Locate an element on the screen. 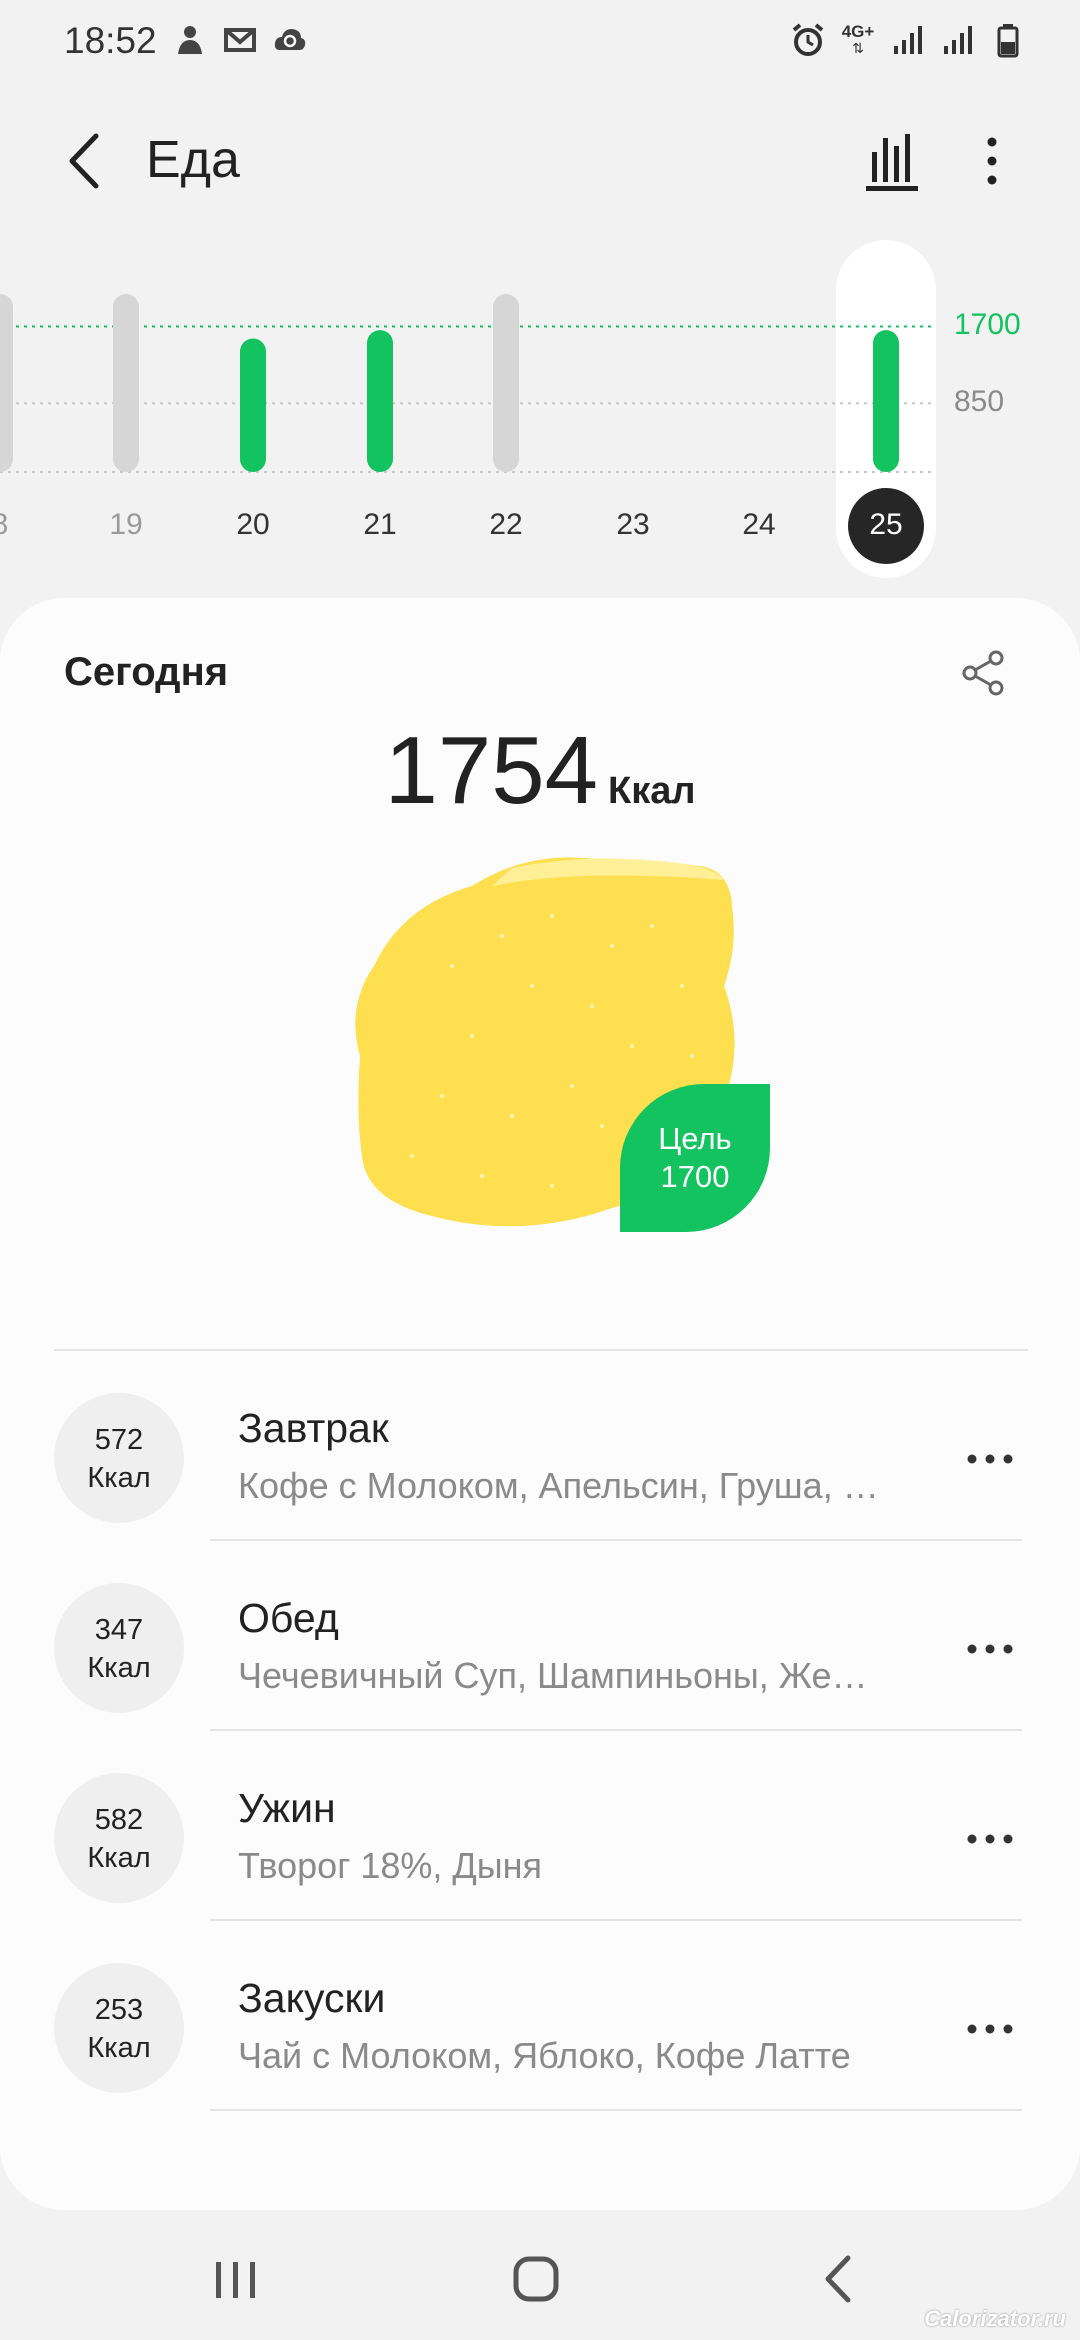 Image resolution: width=1080 pixels, height=2340 pixels. recents-icon is located at coordinates (236, 2279).